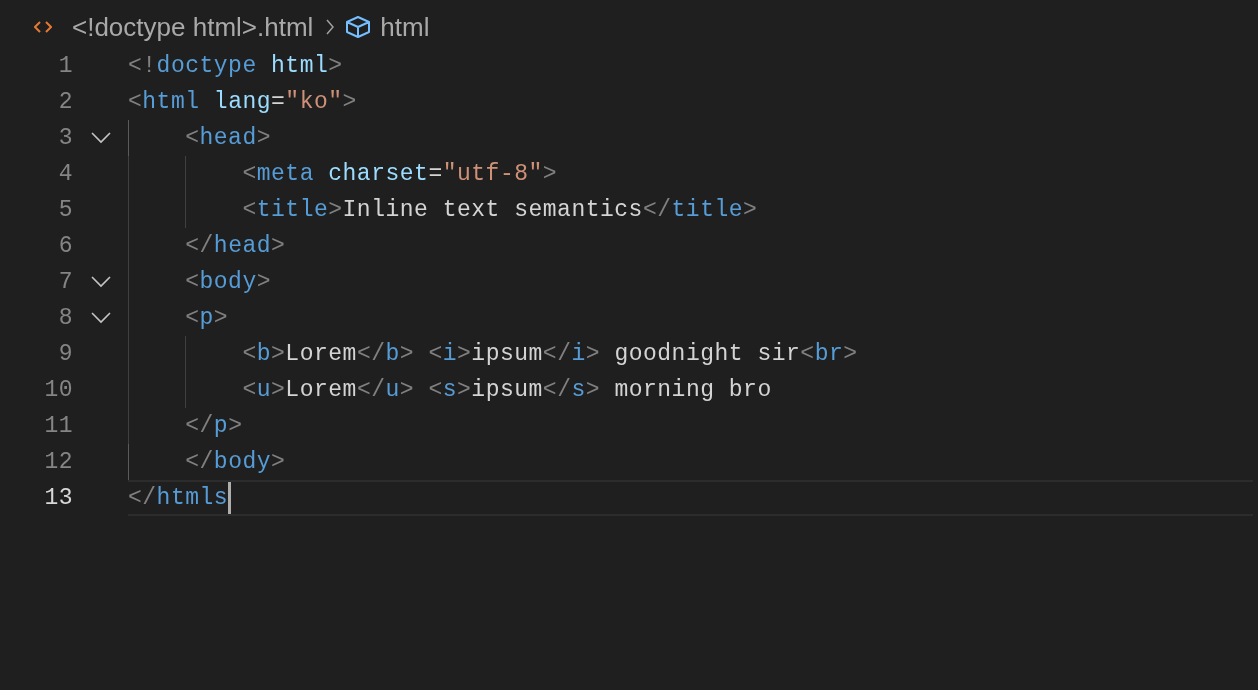 The image size is (1258, 690). I want to click on code-line: <p>, so click(206, 318).